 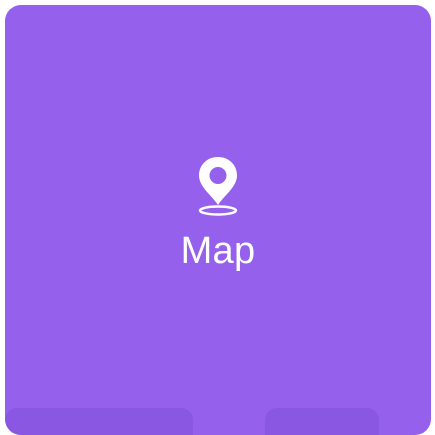 What do you see at coordinates (218, 210) in the screenshot?
I see `map-pin-base-ring` at bounding box center [218, 210].